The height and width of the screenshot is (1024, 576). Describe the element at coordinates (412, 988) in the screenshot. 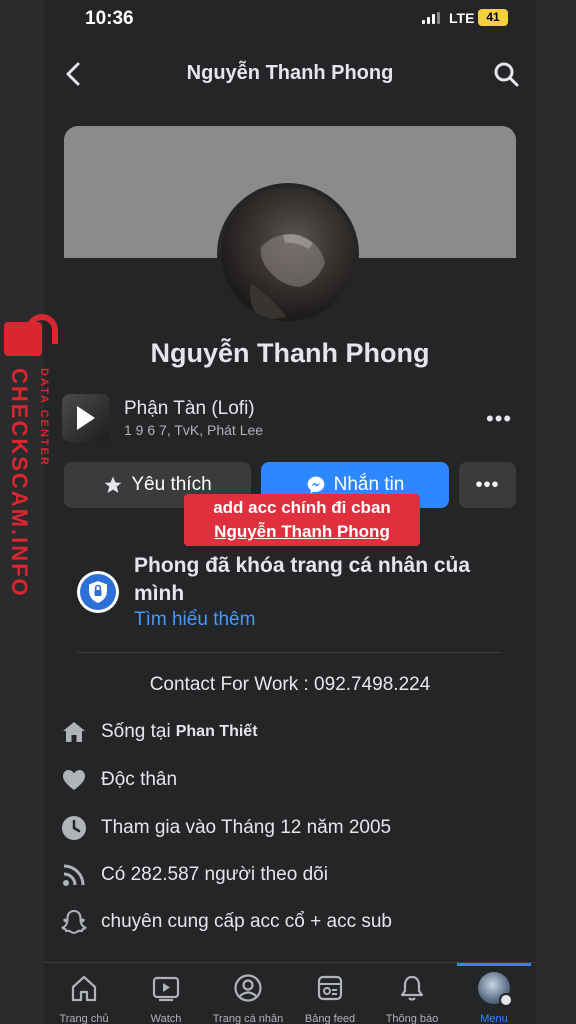

I see `bell-icon` at that location.